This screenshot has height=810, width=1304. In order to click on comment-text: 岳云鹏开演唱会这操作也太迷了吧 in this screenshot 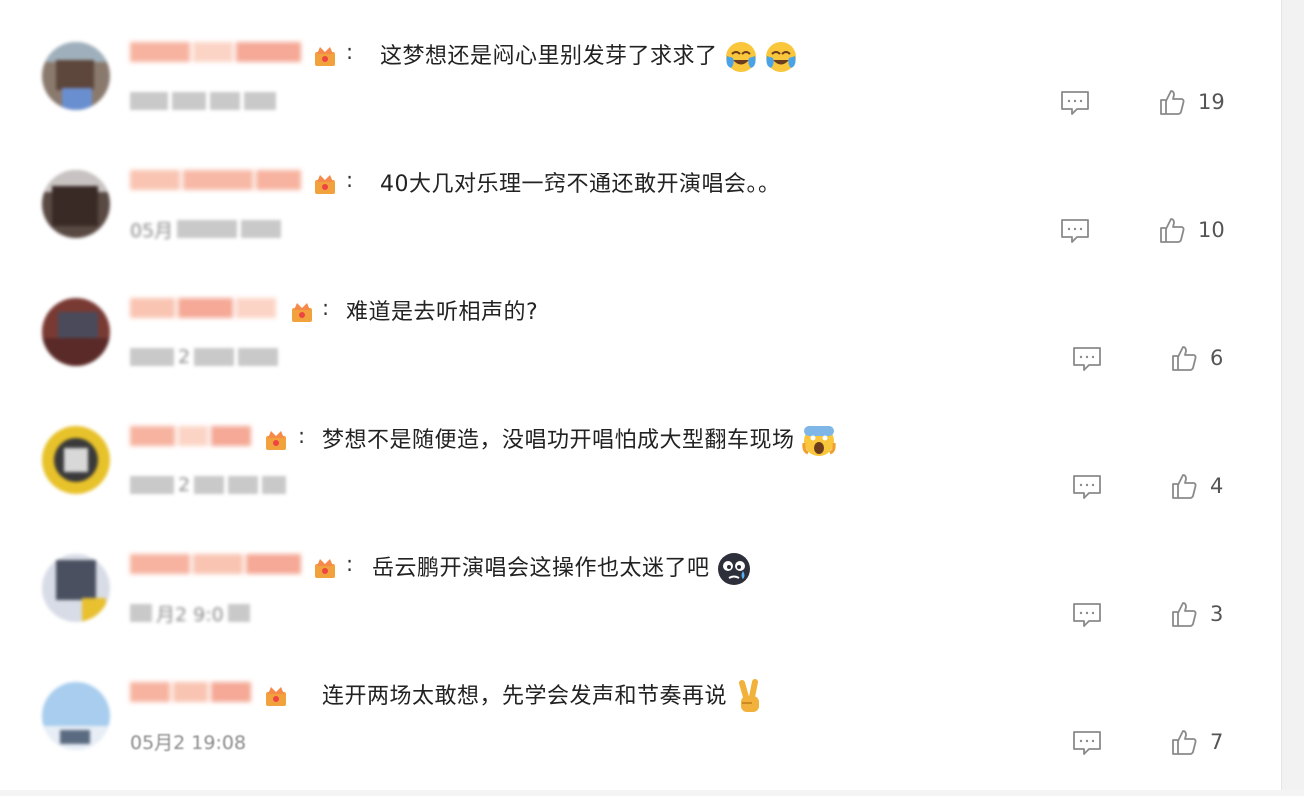, I will do `click(541, 568)`.